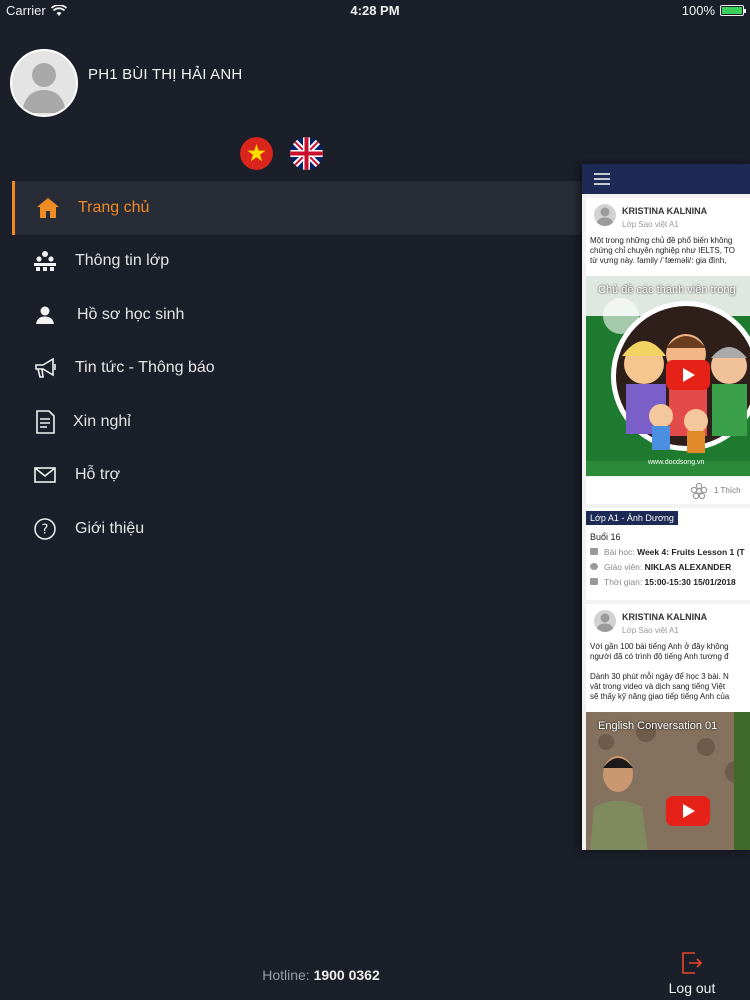 This screenshot has width=750, height=1000. I want to click on hotline-label: Hotline:, so click(288, 975).